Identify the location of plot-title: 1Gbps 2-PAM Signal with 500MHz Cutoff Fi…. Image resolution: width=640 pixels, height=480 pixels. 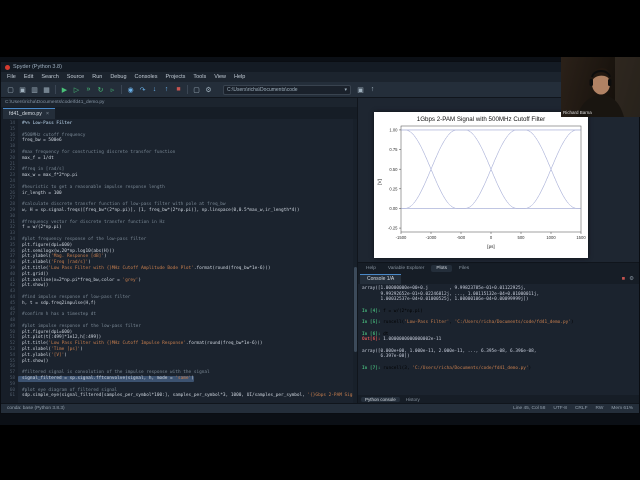
(481, 119).